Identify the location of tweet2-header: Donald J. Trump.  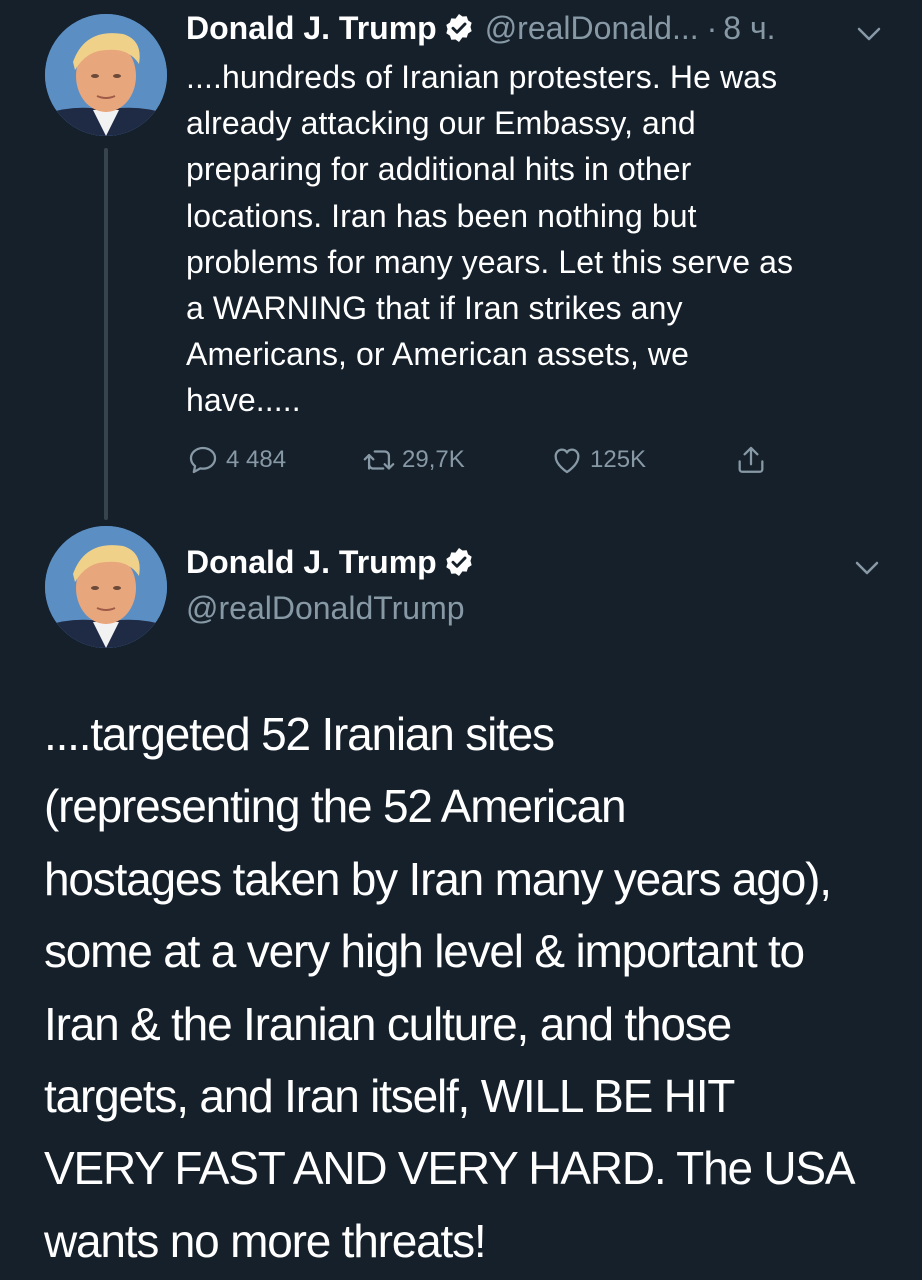
(330, 562).